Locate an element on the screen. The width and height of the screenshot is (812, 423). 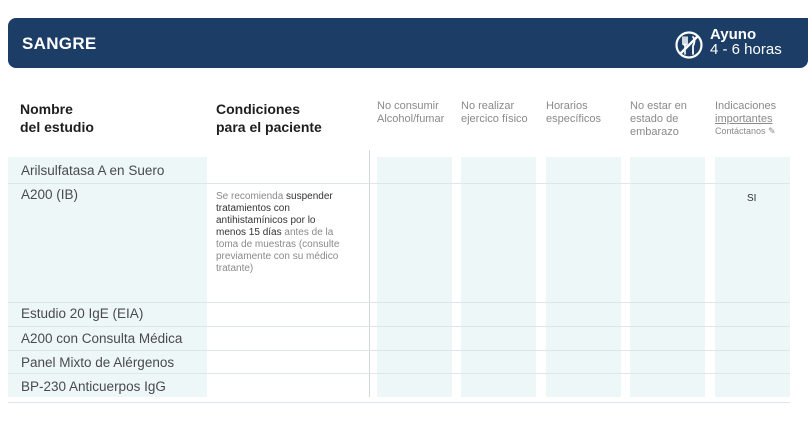
no-pregnancy-column-bg is located at coordinates (667, 277).